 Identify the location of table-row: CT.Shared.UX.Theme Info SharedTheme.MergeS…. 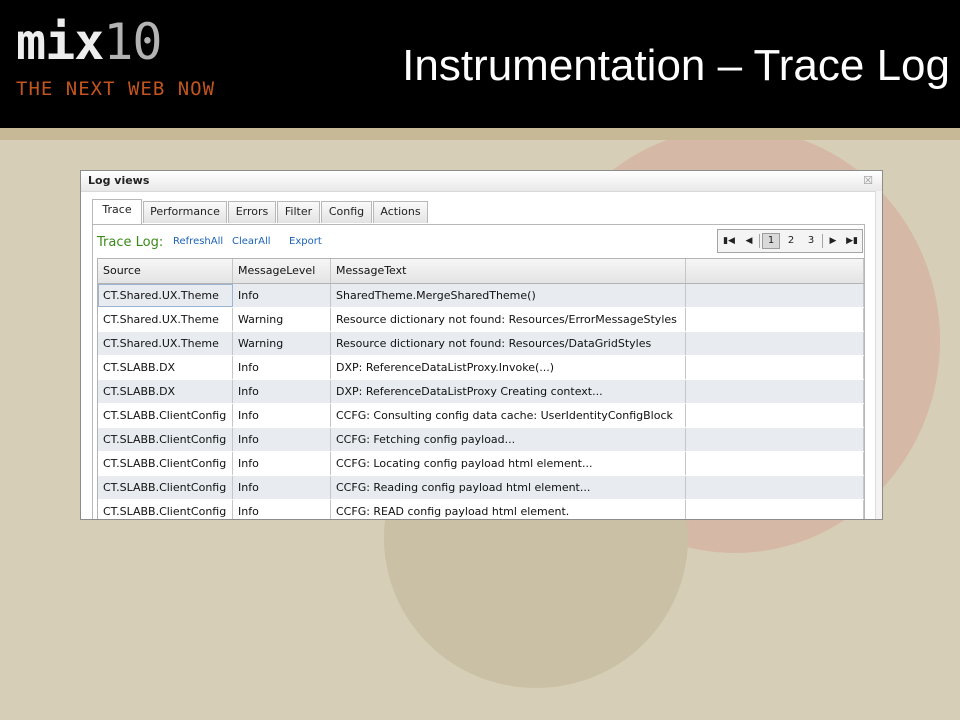
(481, 296).